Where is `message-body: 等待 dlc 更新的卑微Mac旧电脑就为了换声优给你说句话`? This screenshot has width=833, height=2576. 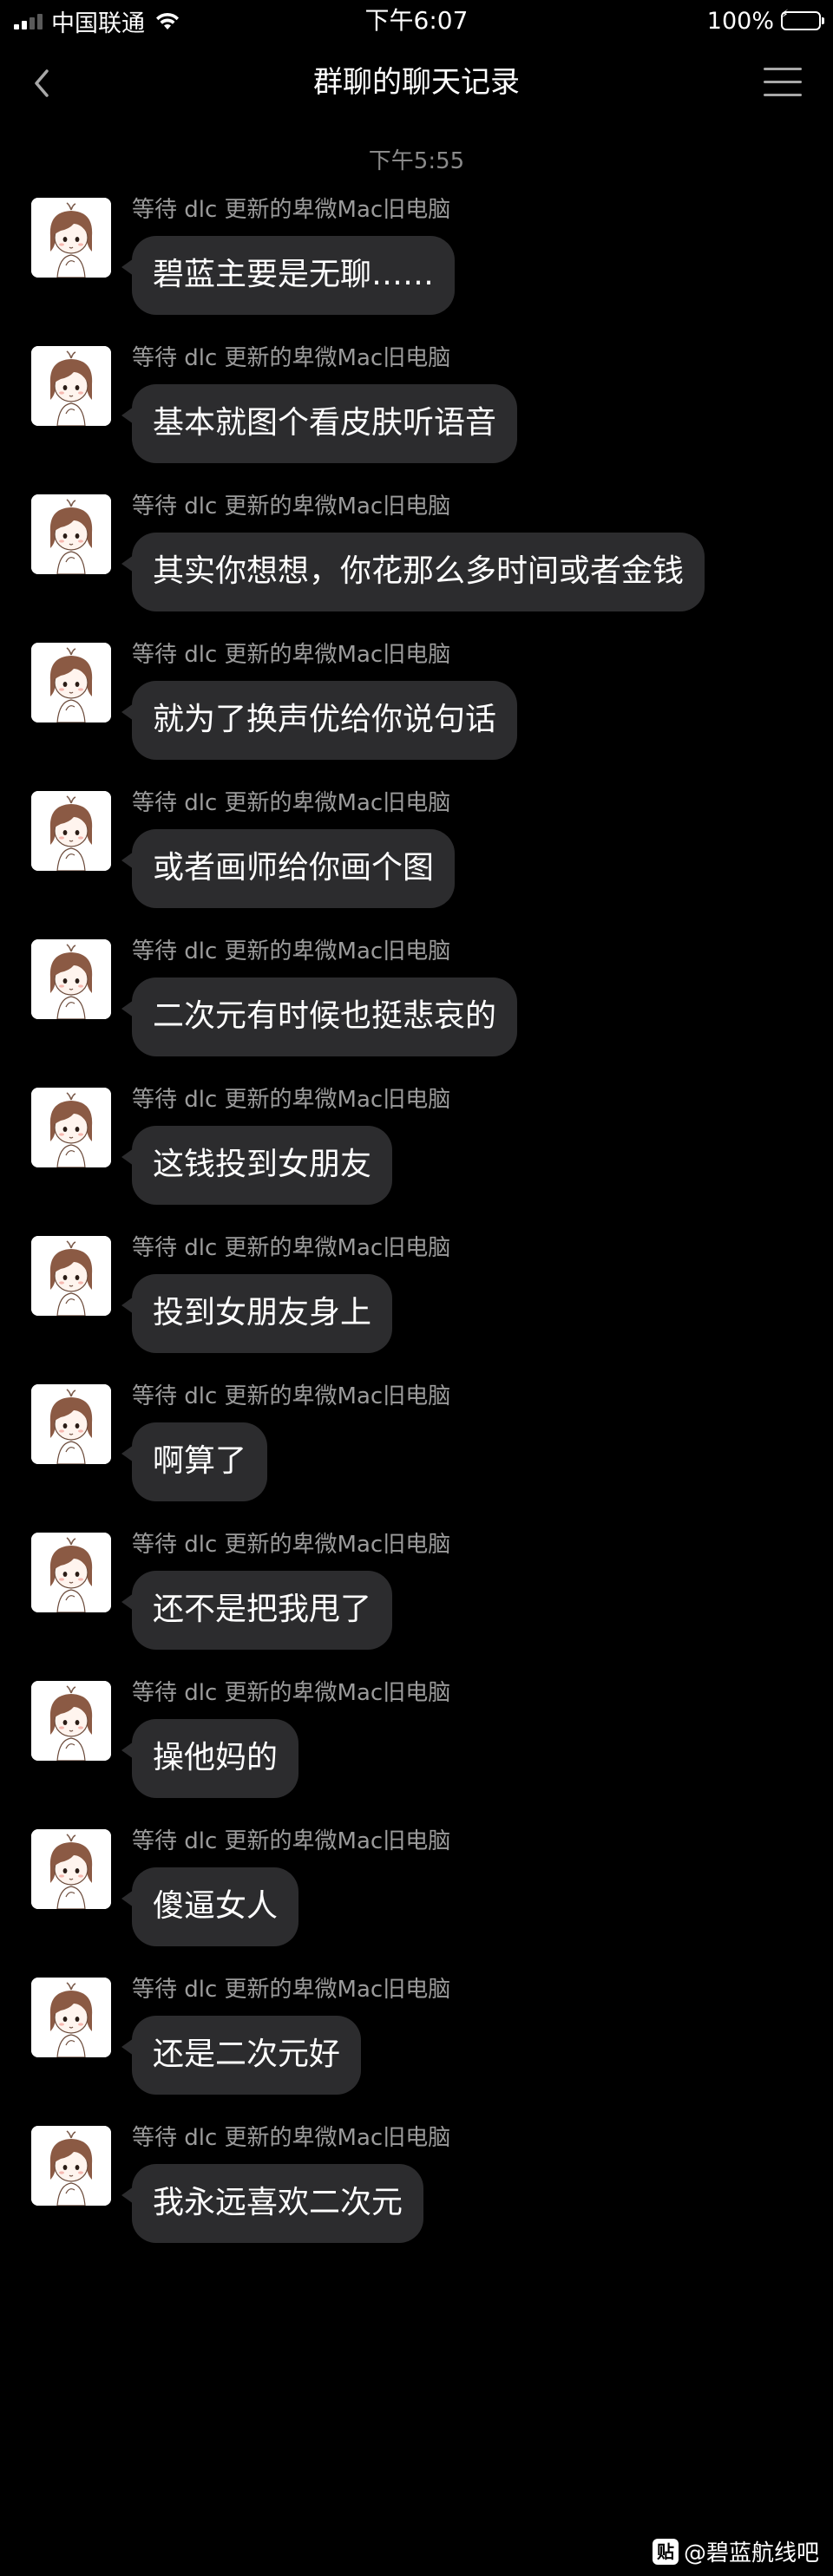
message-body: 等待 dlc 更新的卑微Mac旧电脑就为了换声优给你说句话 is located at coordinates (319, 699).